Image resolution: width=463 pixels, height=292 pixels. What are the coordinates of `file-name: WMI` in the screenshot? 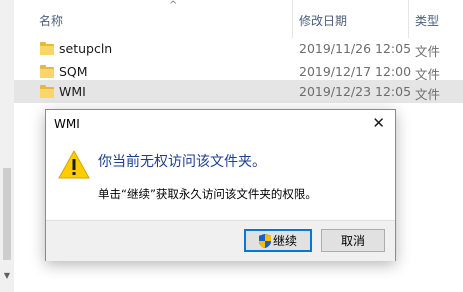 It's located at (72, 91).